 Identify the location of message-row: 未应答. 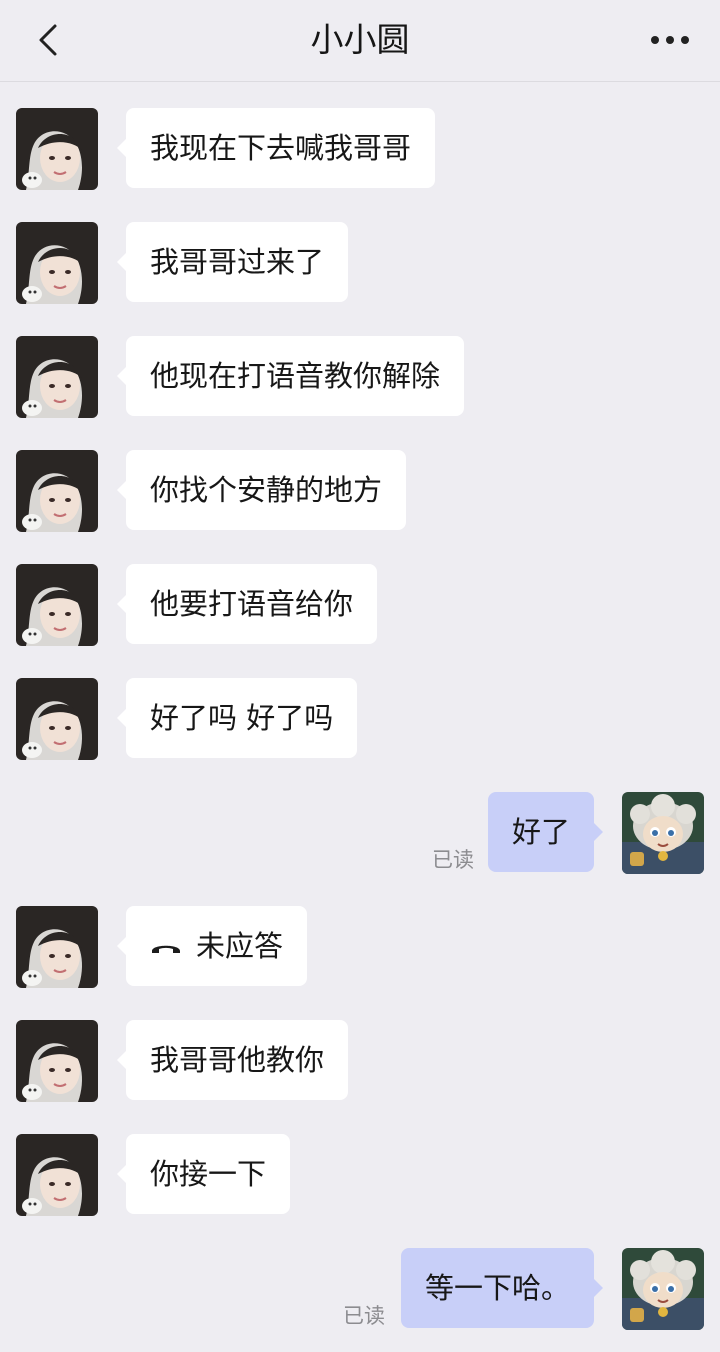
(360, 948).